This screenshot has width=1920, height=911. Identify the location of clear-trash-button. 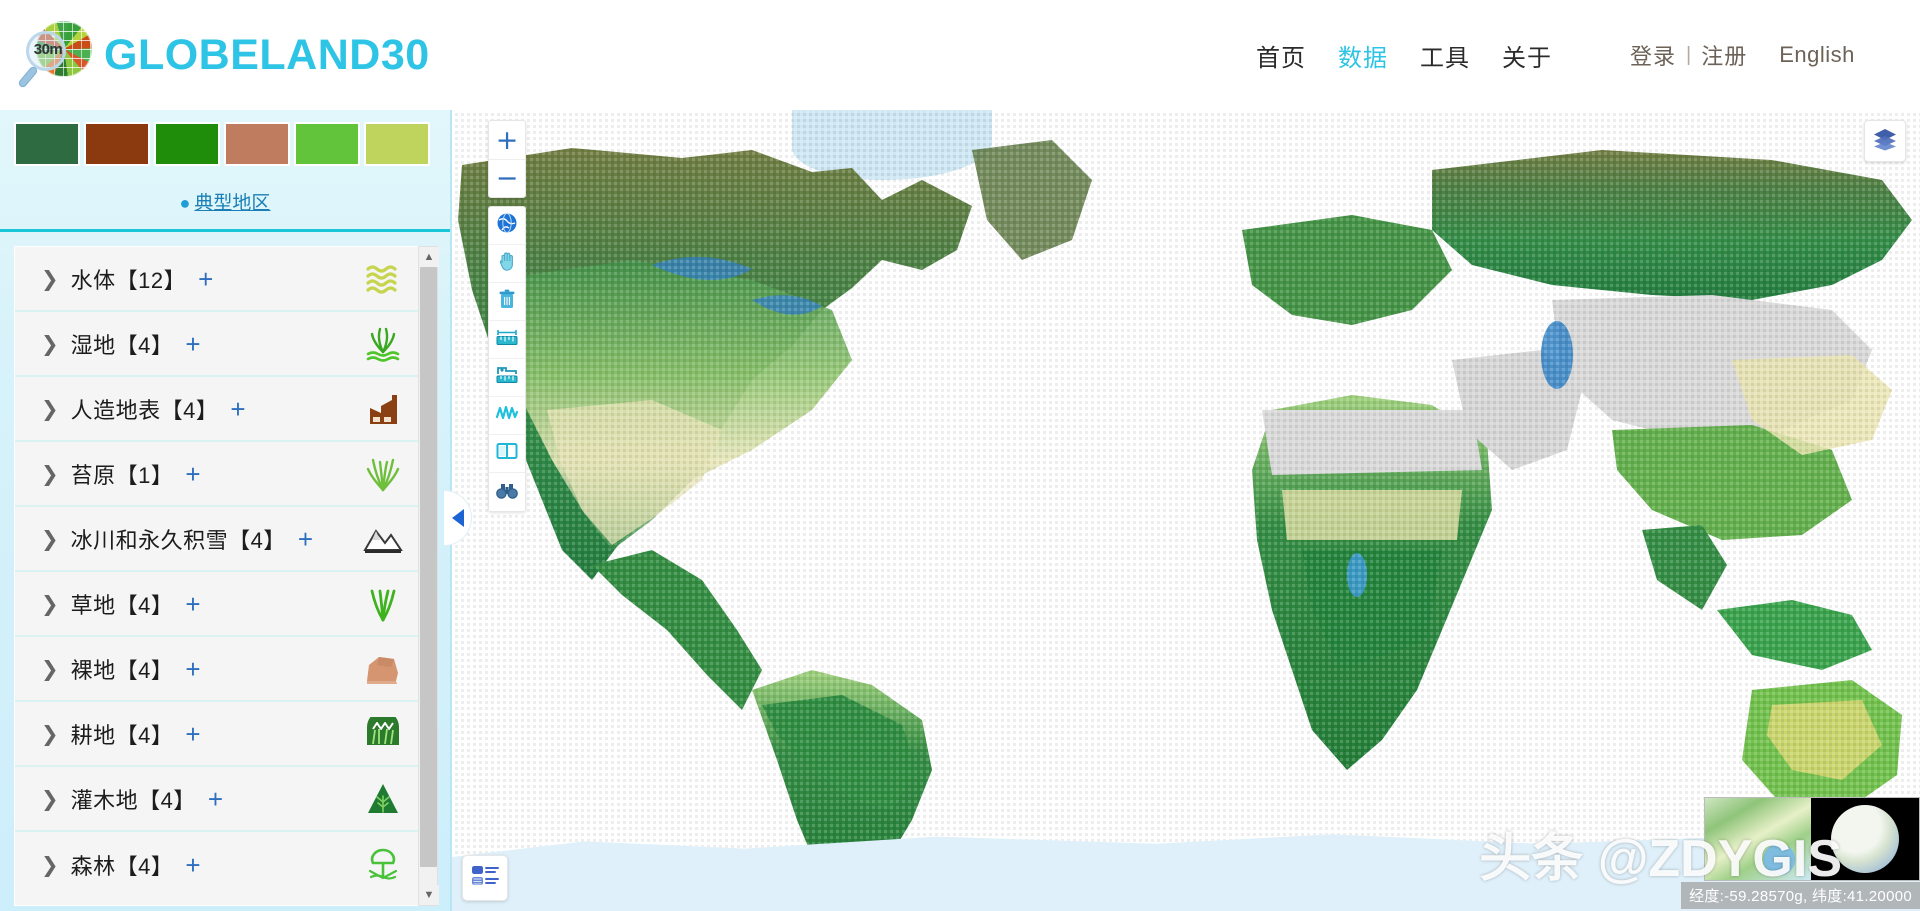
(507, 302).